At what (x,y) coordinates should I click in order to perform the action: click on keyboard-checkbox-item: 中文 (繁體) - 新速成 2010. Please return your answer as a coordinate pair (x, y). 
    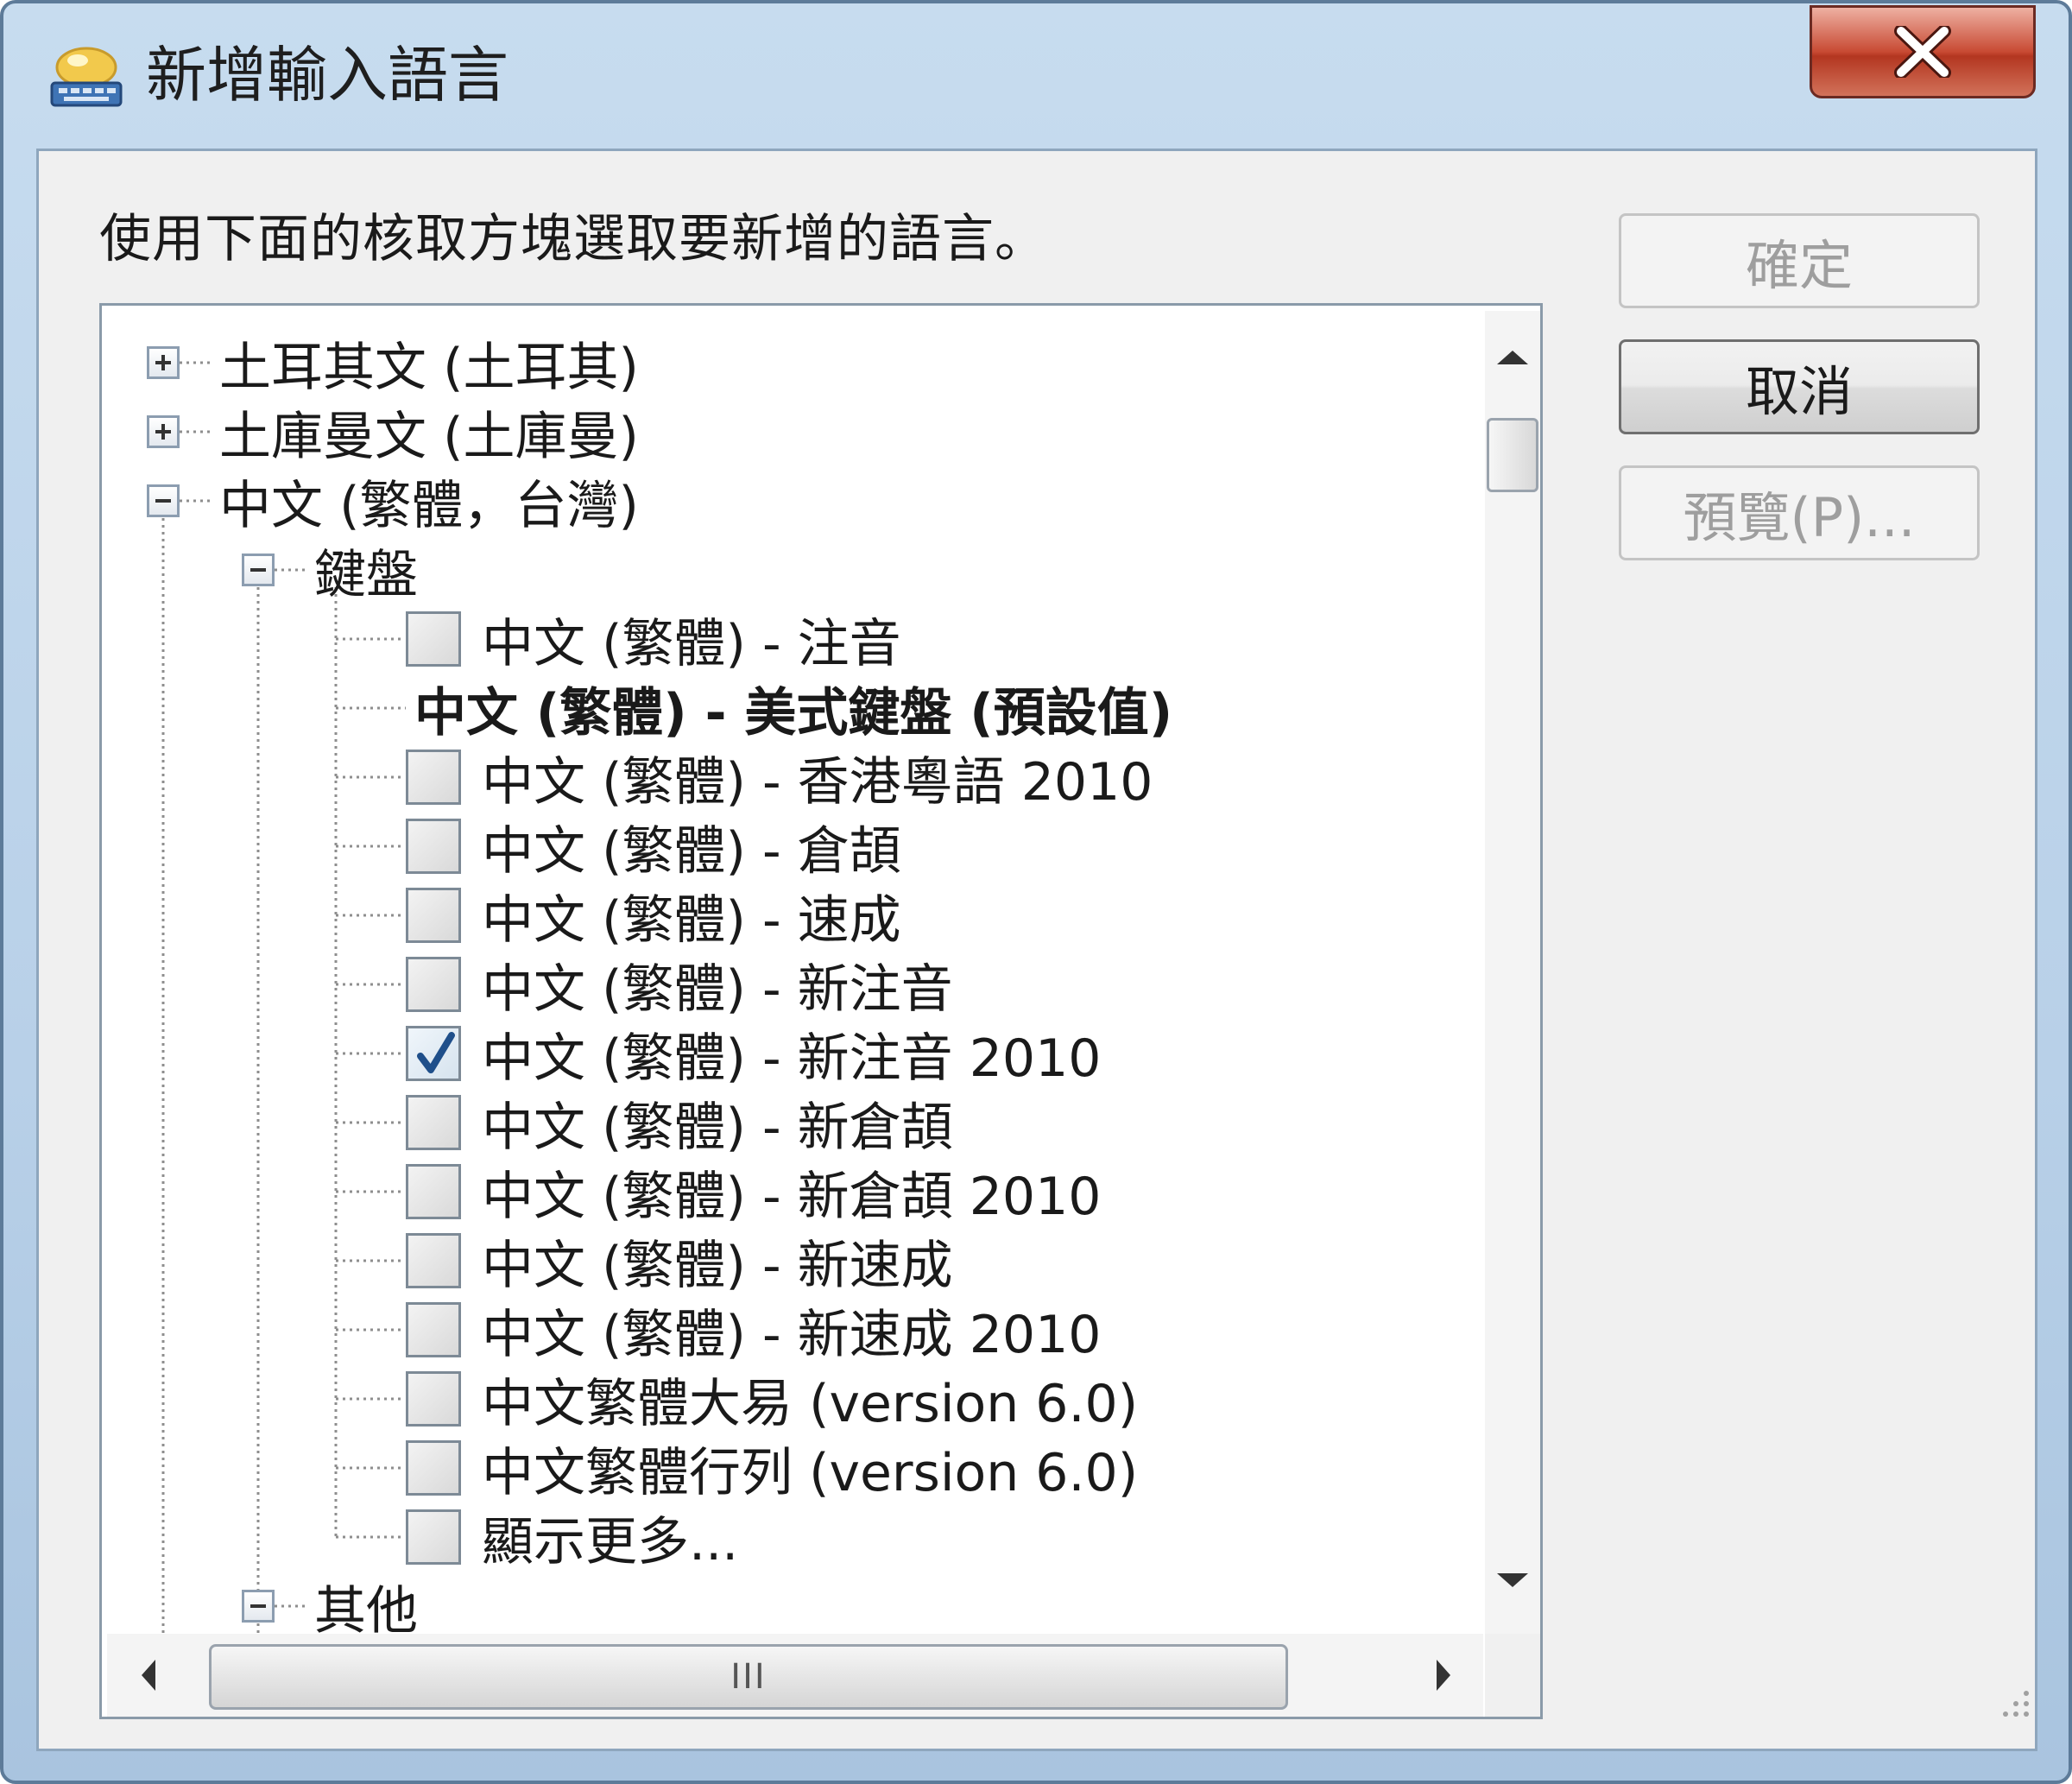
    Looking at the image, I should click on (792, 1330).